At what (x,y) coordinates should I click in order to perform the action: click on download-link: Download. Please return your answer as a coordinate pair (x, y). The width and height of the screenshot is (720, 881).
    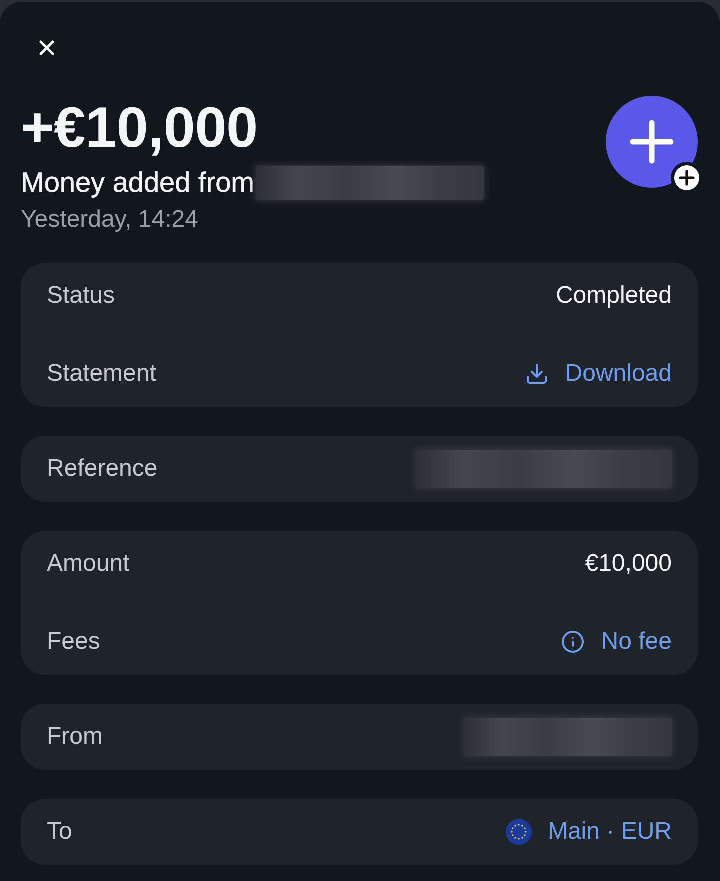
    Looking at the image, I should click on (598, 374).